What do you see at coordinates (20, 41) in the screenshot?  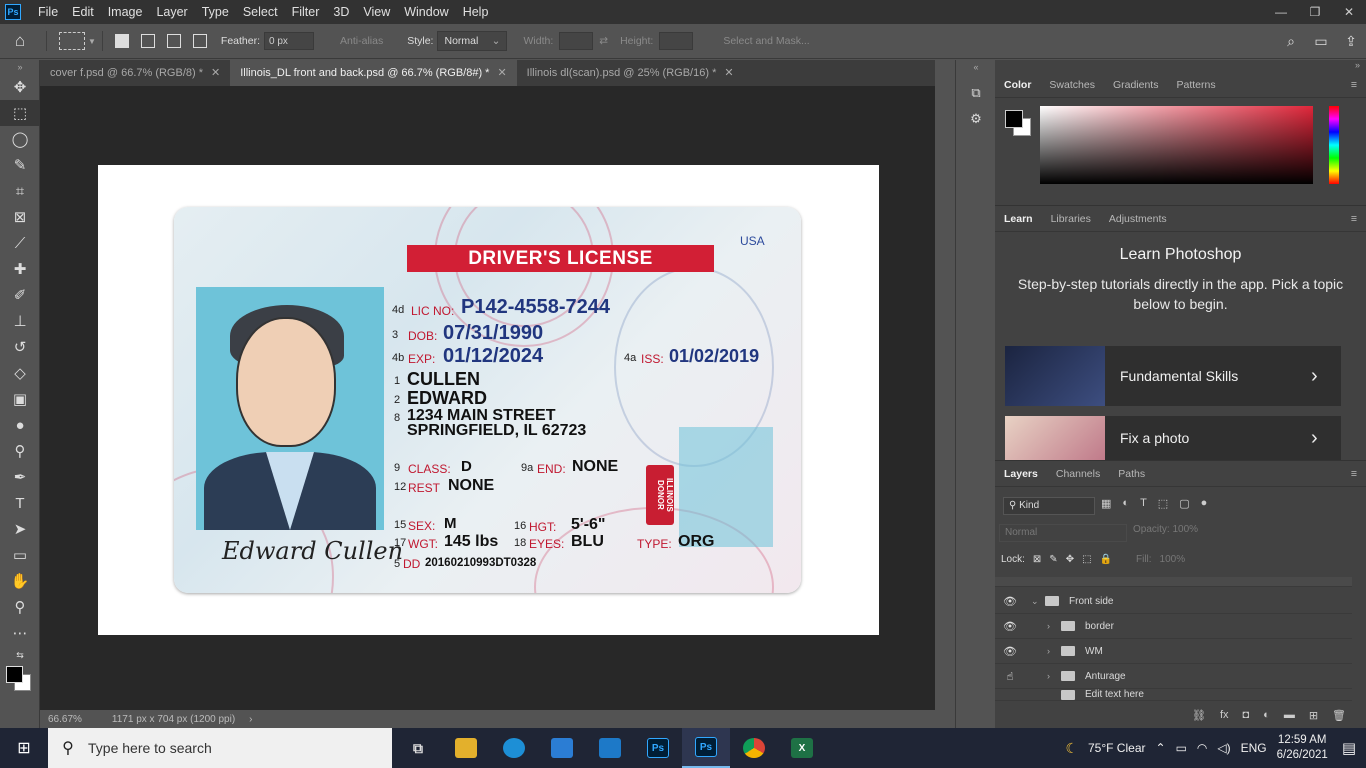 I see `home-icon: ⌂` at bounding box center [20, 41].